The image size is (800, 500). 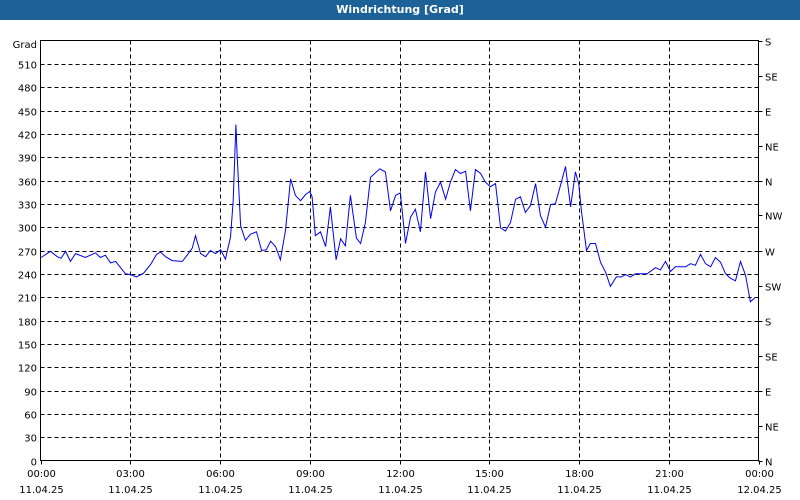 What do you see at coordinates (27, 206) in the screenshot?
I see `y-tick-label: 330` at bounding box center [27, 206].